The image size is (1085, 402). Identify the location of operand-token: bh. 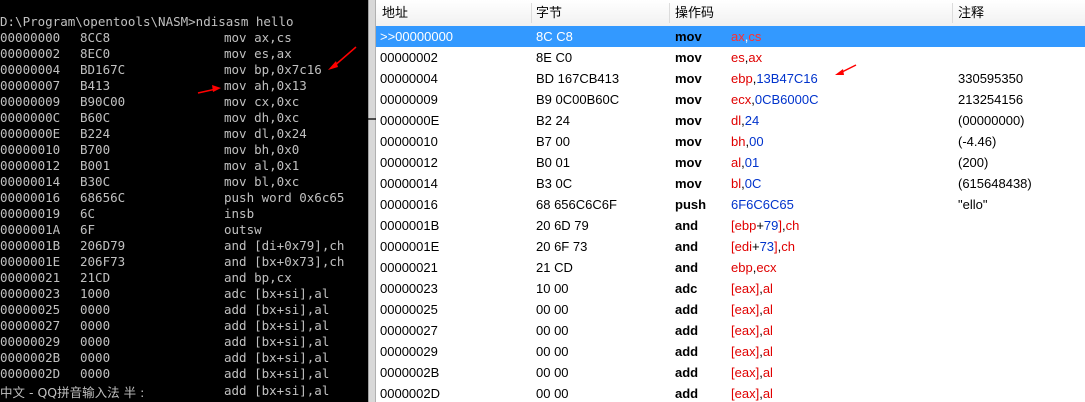
(738, 141).